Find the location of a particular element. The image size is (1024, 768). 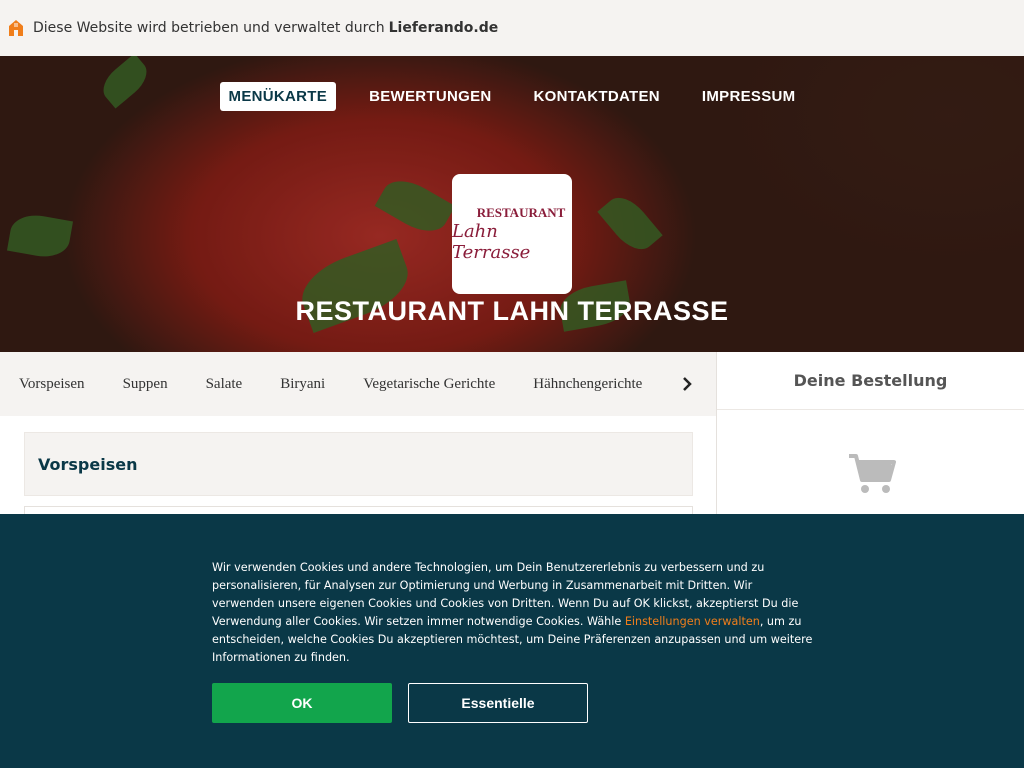

cookie-essential-button: Essentielle is located at coordinates (498, 703).